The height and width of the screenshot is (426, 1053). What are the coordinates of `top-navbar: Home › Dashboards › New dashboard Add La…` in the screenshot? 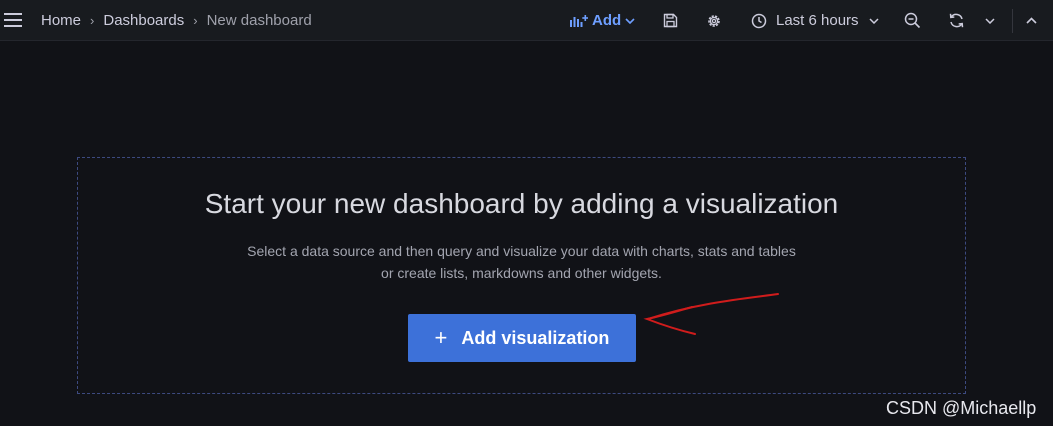 It's located at (526, 20).